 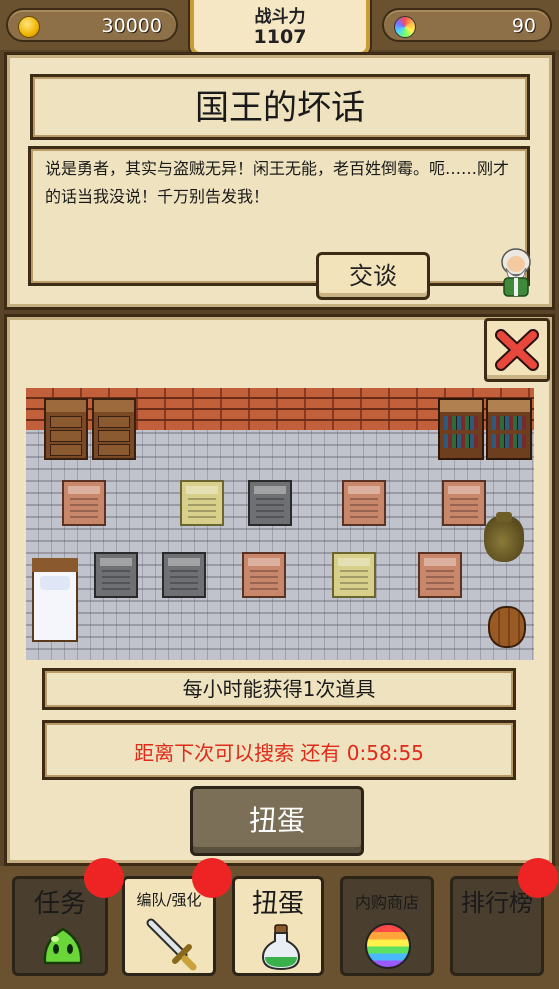 What do you see at coordinates (504, 537) in the screenshot?
I see `clay-jar` at bounding box center [504, 537].